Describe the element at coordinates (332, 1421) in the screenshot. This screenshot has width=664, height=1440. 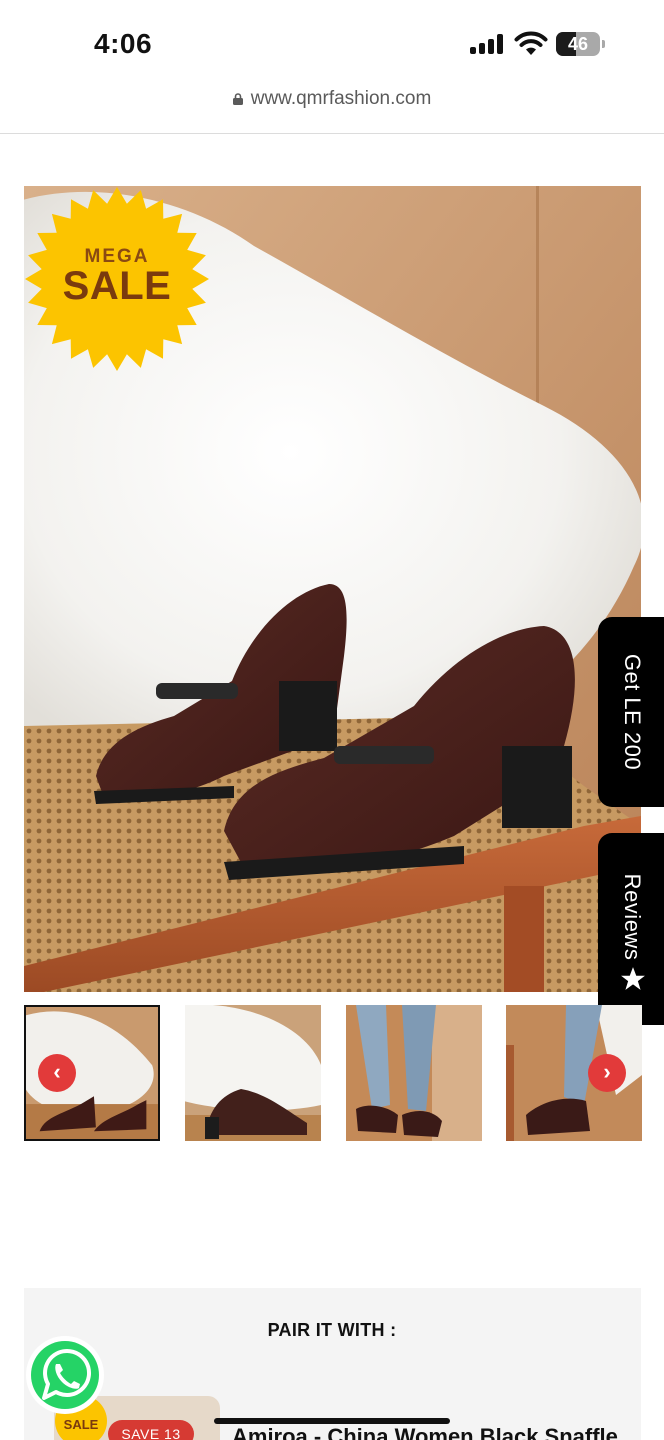
I see `home-indicator` at that location.